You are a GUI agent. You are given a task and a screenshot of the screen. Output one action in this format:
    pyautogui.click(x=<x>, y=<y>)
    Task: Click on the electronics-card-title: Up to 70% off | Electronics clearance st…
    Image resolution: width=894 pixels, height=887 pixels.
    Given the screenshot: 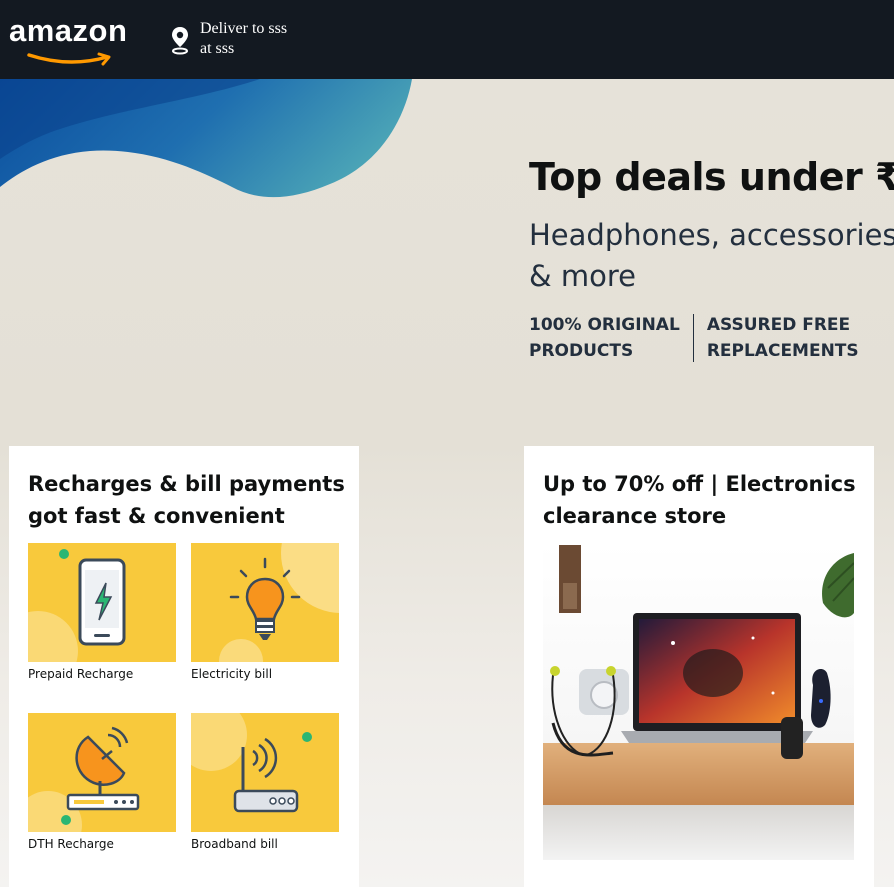 What is the action you would take?
    pyautogui.click(x=703, y=500)
    